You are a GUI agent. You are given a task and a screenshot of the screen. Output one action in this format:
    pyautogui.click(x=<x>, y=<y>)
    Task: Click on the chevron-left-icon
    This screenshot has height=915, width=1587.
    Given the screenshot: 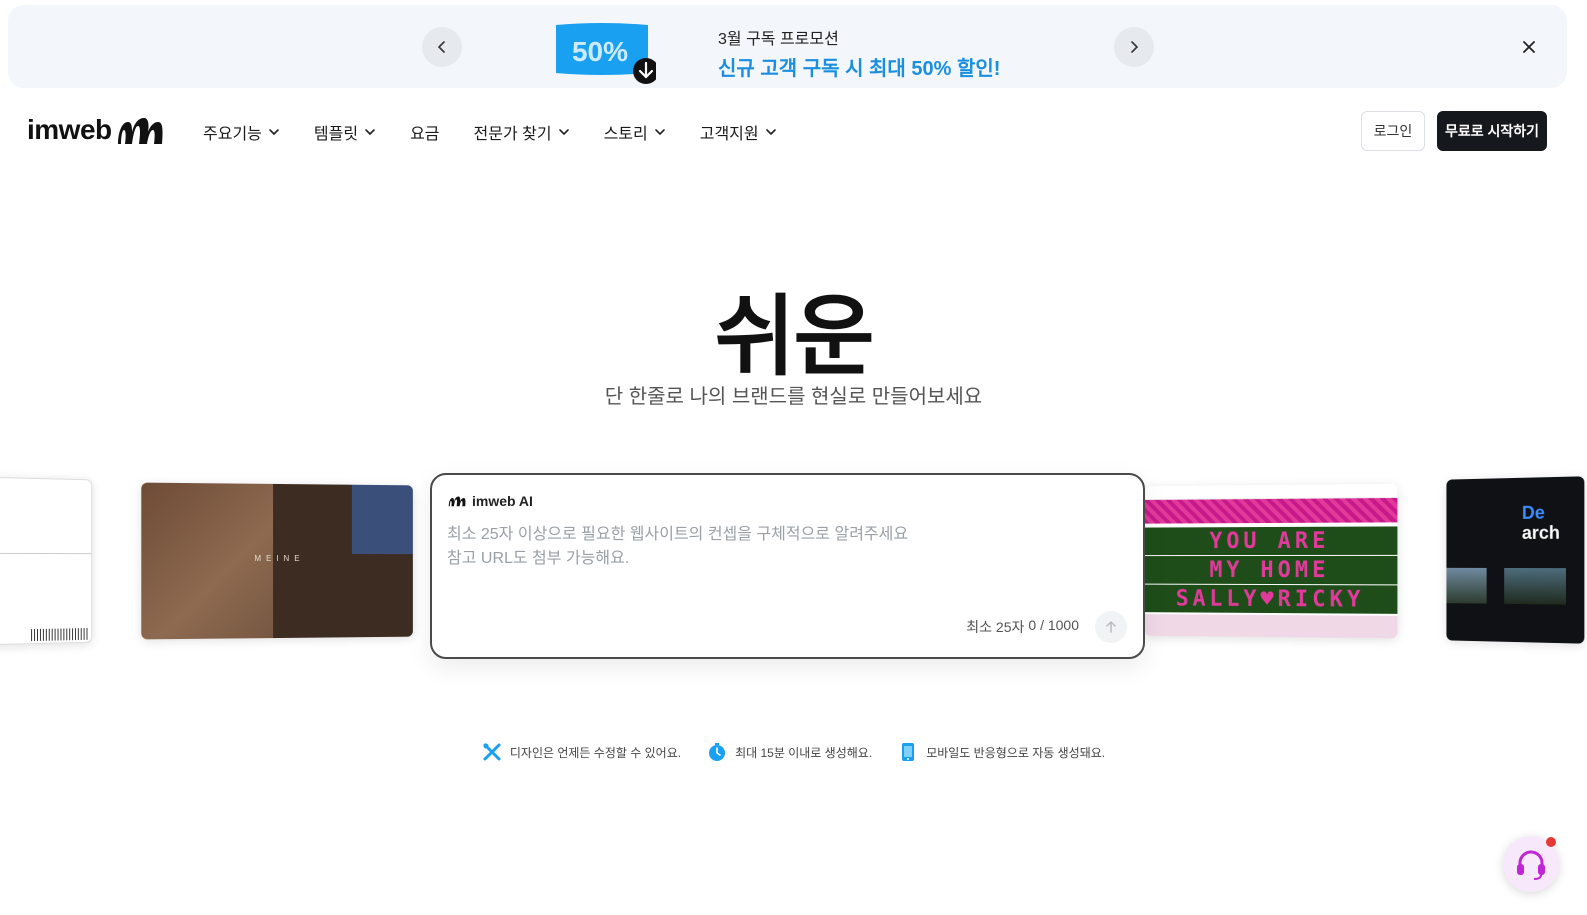 What is the action you would take?
    pyautogui.click(x=441, y=47)
    